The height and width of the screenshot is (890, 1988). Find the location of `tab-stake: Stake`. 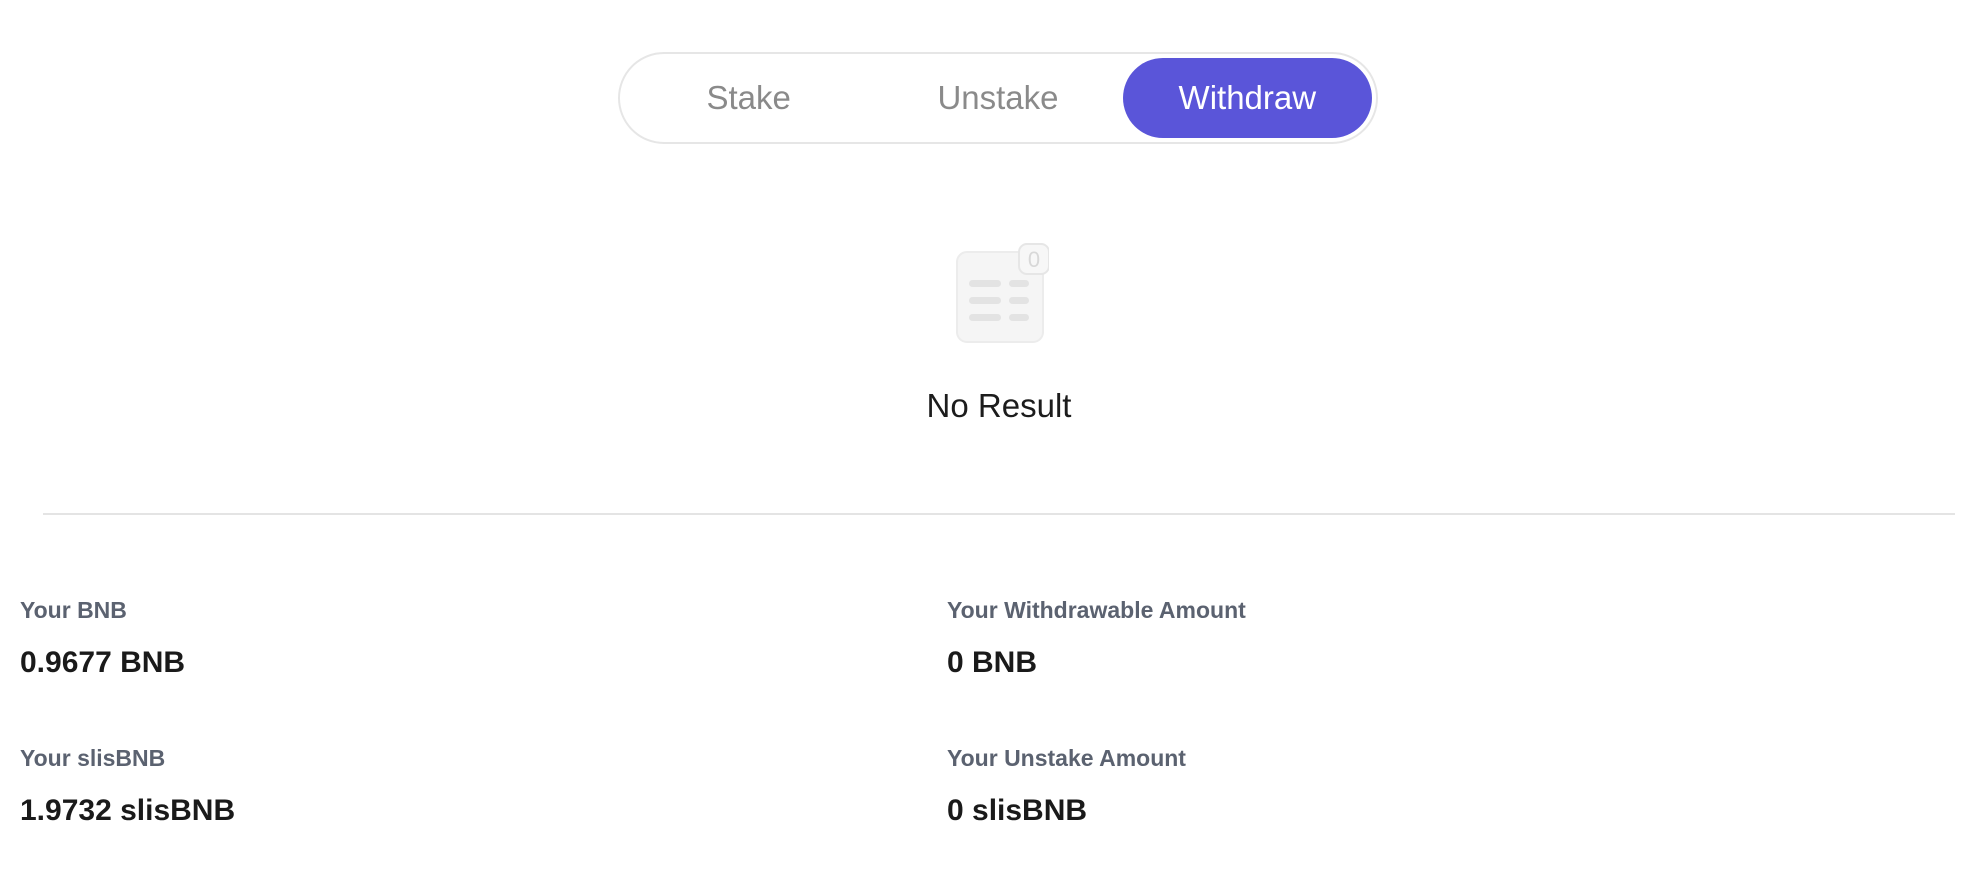

tab-stake: Stake is located at coordinates (748, 98).